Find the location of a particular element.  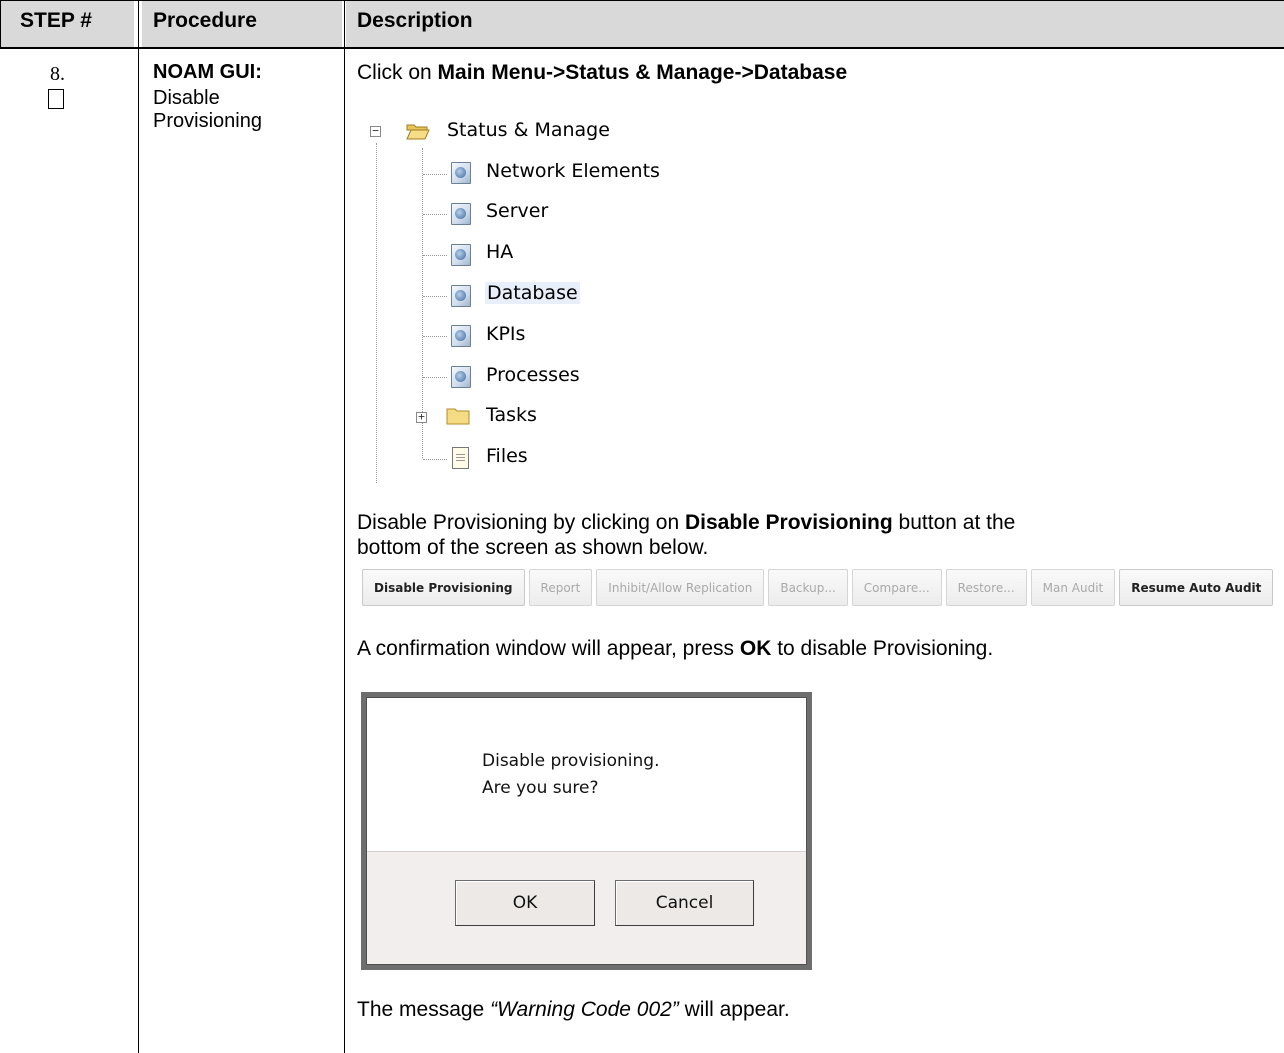

header-description: Description is located at coordinates (415, 20).